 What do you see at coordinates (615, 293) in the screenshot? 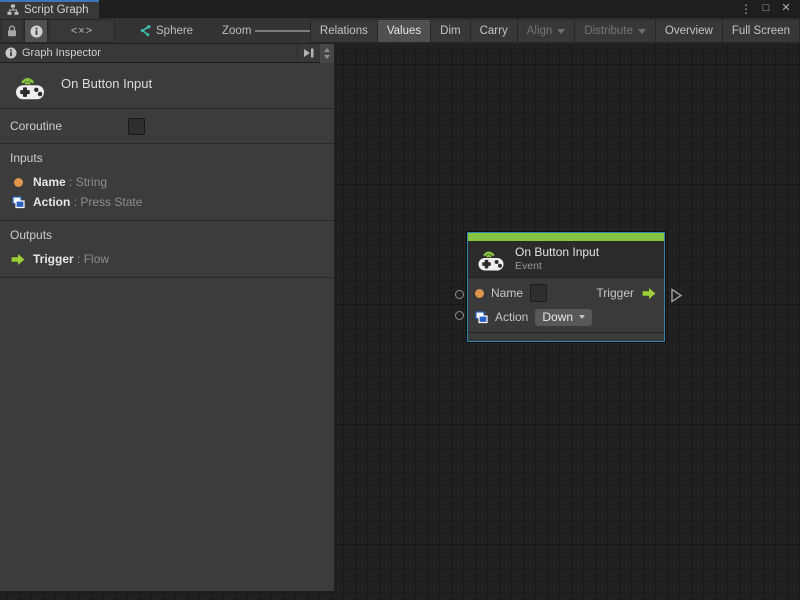
I see `node-port-label: Trigger` at bounding box center [615, 293].